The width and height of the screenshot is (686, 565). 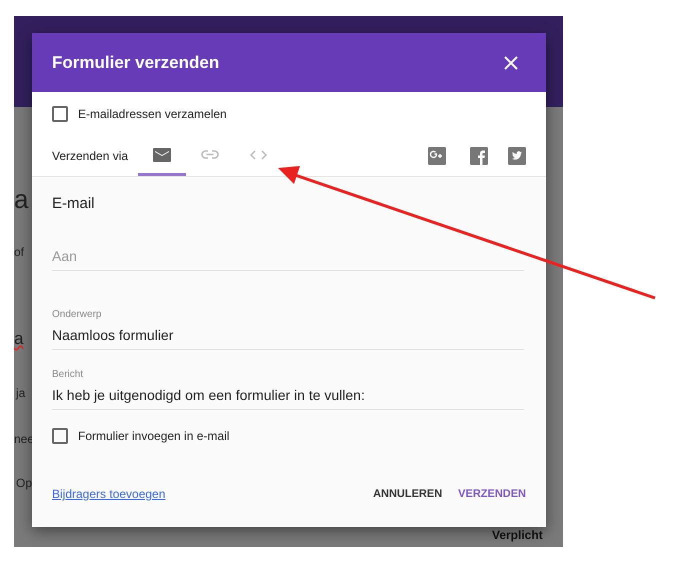 What do you see at coordinates (407, 494) in the screenshot?
I see `cancel-button: ANNULEREN` at bounding box center [407, 494].